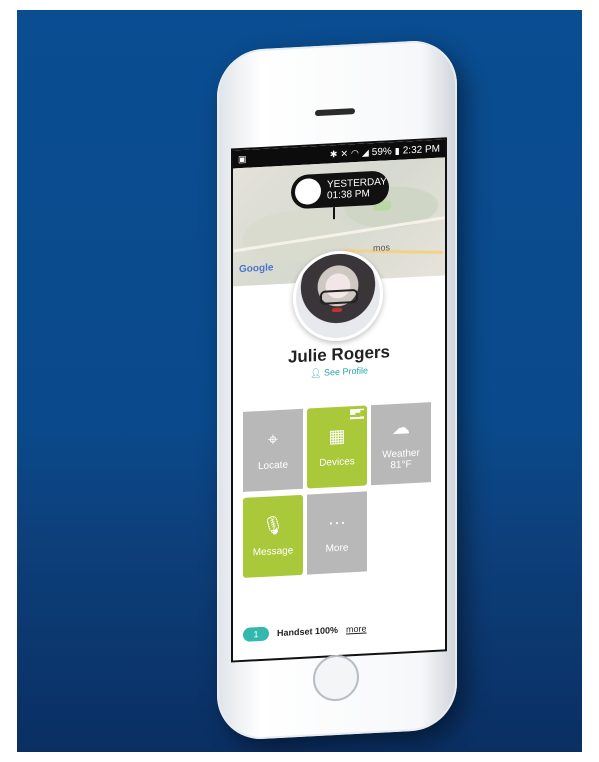  I want to click on device-status-footer: 1 Handset 100% more, so click(305, 631).